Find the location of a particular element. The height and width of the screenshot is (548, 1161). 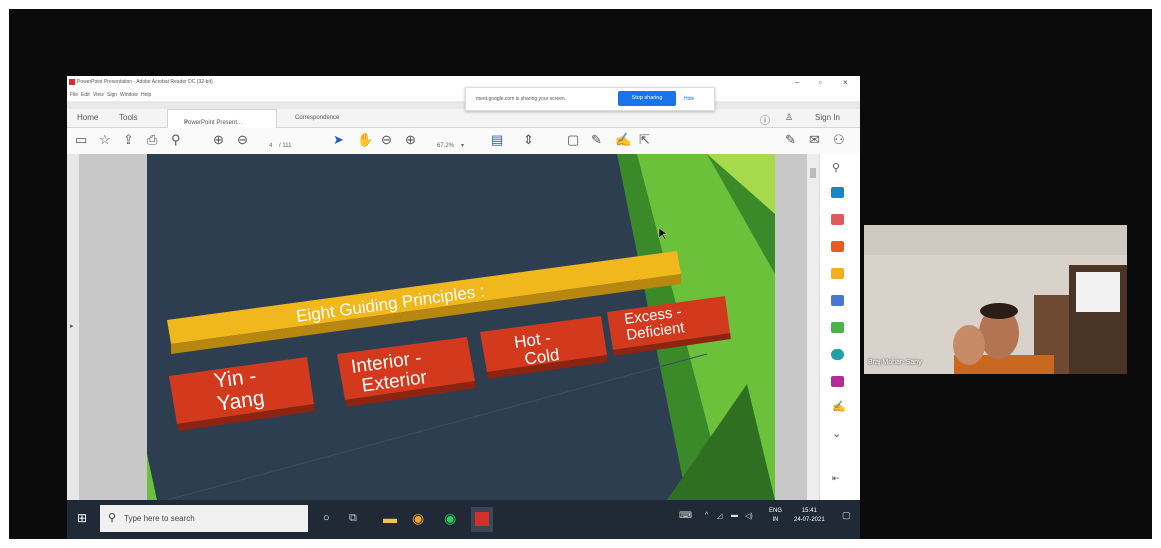

close-window-icon: × is located at coordinates (845, 82).